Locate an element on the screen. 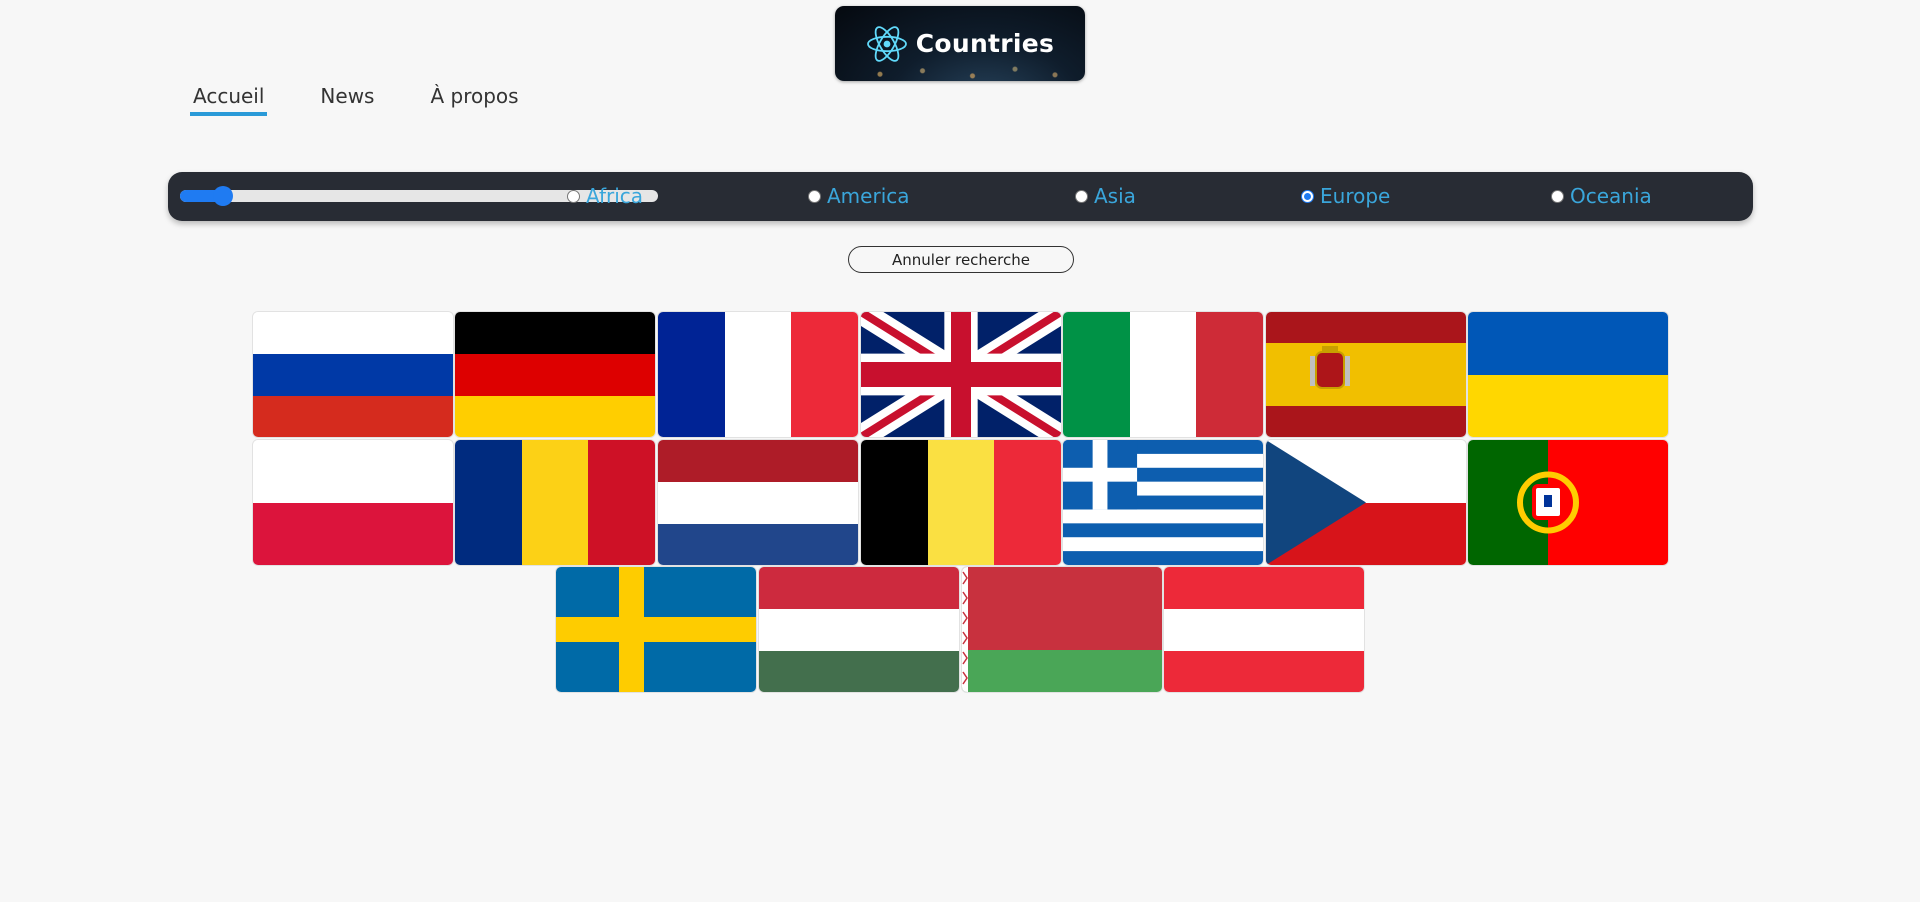  radio-asia is located at coordinates (1081, 196).